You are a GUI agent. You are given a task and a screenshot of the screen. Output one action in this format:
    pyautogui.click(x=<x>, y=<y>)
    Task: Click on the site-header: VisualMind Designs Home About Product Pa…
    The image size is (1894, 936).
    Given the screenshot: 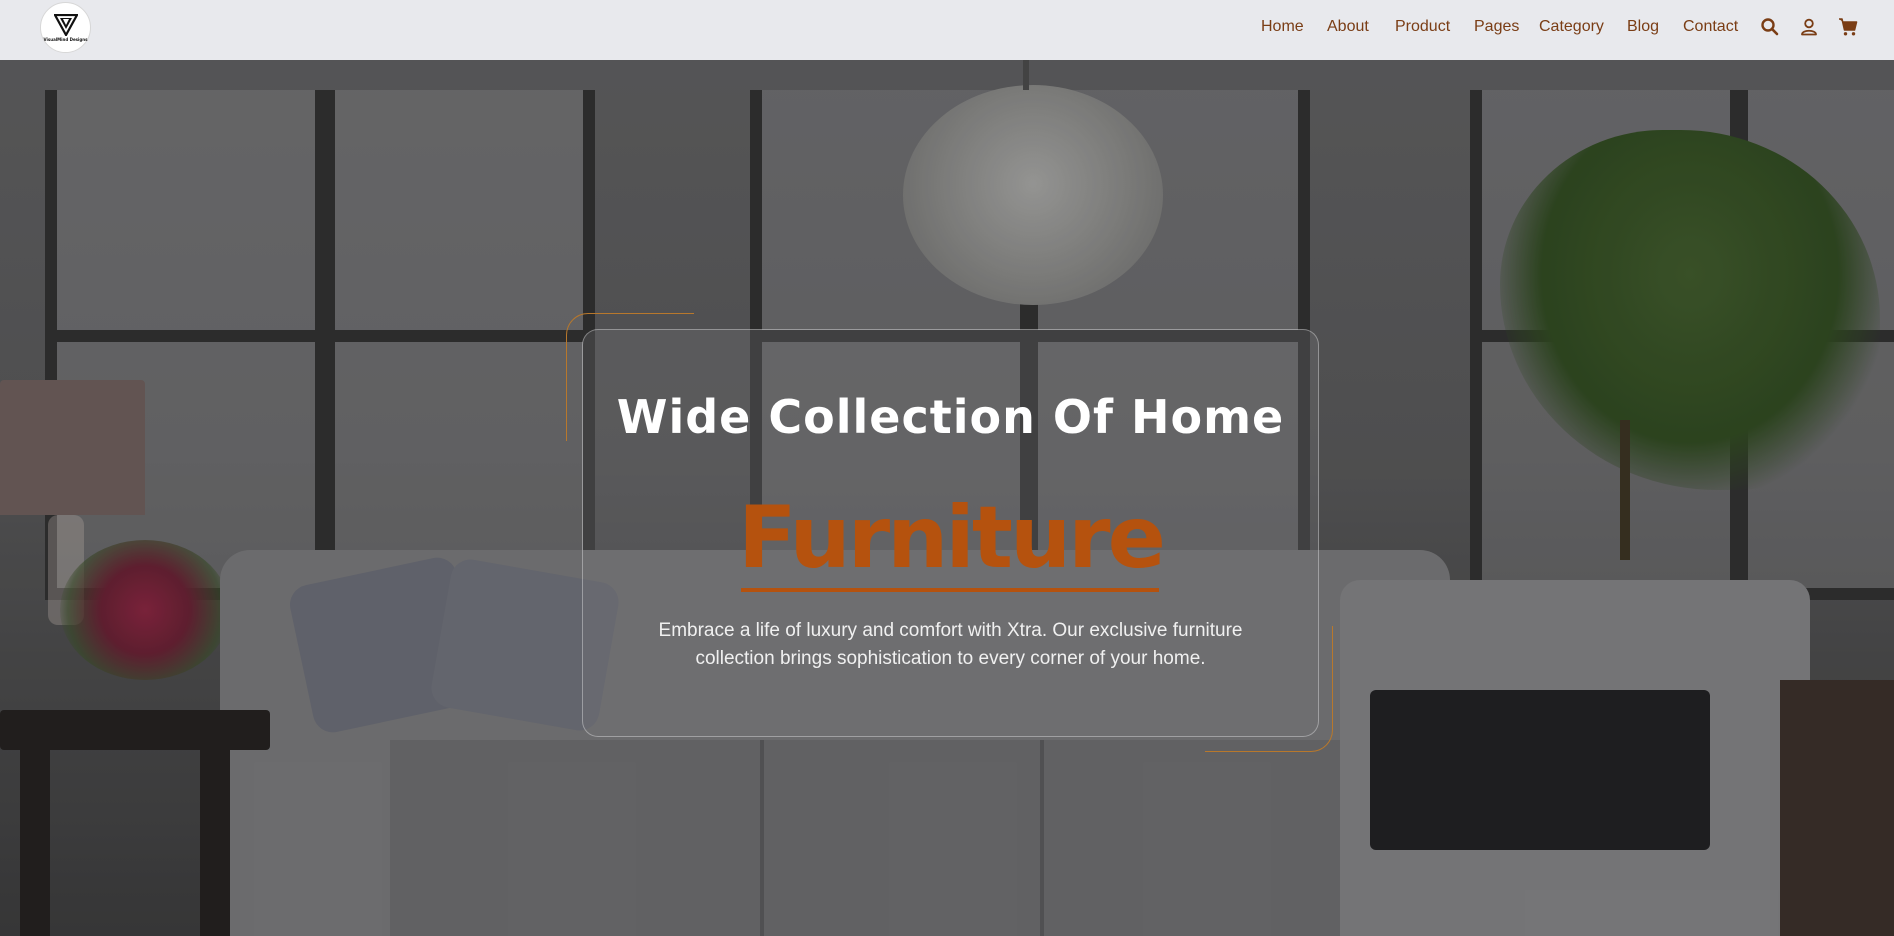 What is the action you would take?
    pyautogui.click(x=947, y=30)
    